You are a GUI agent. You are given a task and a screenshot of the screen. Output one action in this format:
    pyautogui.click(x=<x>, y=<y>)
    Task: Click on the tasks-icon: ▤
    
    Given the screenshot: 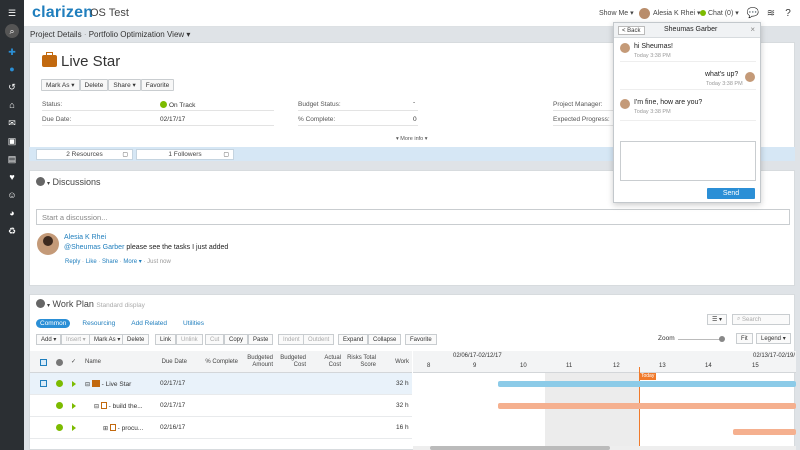 What is the action you would take?
    pyautogui.click(x=12, y=159)
    